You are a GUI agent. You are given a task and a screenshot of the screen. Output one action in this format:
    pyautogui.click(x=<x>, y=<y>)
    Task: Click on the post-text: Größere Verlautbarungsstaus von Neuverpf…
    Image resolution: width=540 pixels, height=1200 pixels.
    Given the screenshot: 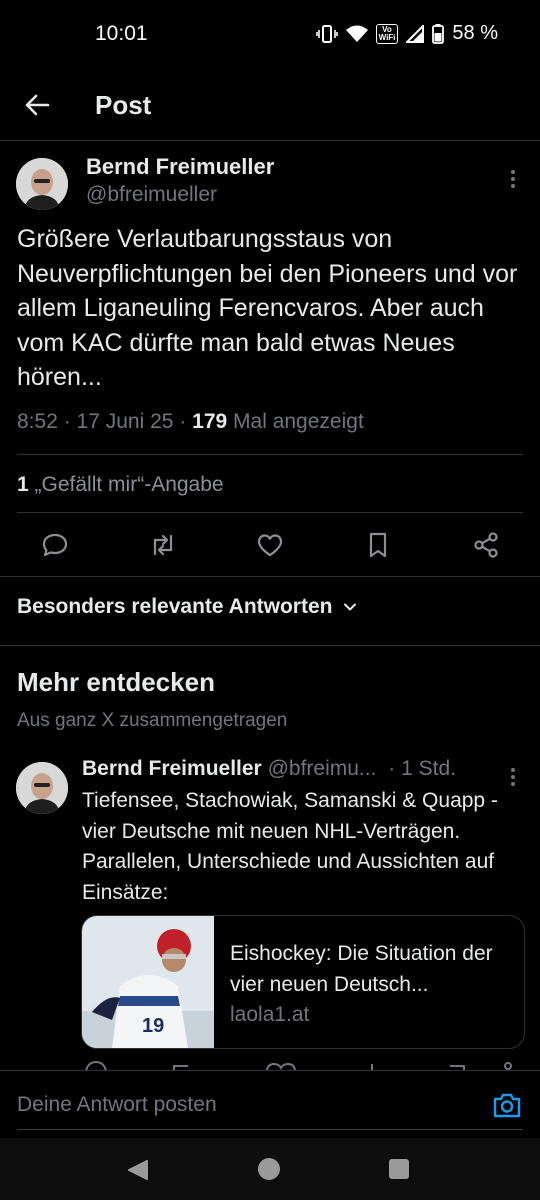 What is the action you would take?
    pyautogui.click(x=267, y=308)
    